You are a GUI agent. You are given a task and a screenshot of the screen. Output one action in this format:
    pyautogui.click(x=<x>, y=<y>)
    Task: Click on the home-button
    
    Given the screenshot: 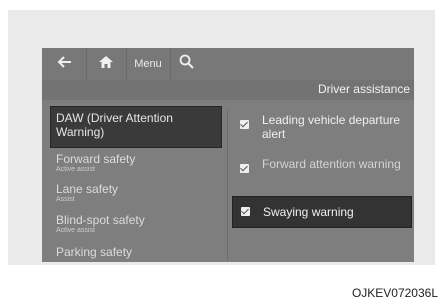 What is the action you would take?
    pyautogui.click(x=106, y=64)
    